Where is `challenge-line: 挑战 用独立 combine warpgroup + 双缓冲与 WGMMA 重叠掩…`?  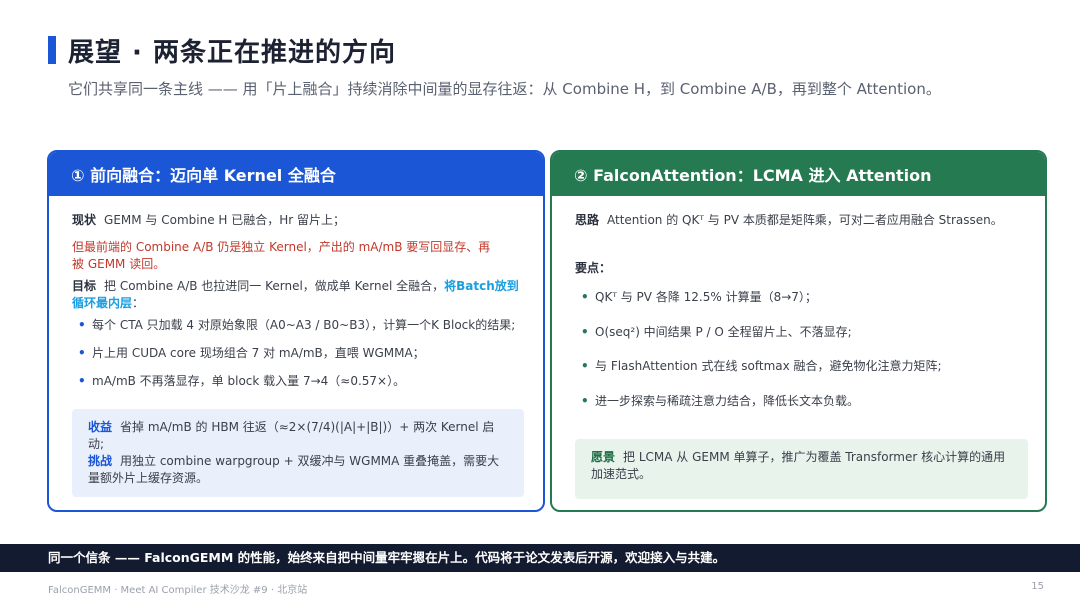 challenge-line: 挑战 用独立 combine warpgroup + 双缓冲与 WGMMA 重叠掩… is located at coordinates (298, 470).